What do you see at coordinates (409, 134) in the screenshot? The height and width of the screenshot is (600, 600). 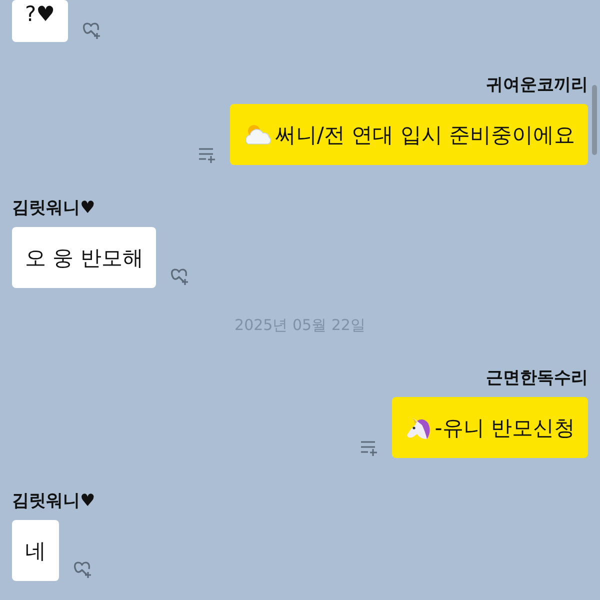 I see `message-bubble: 써니/전 연대 입시 준비중이에요` at bounding box center [409, 134].